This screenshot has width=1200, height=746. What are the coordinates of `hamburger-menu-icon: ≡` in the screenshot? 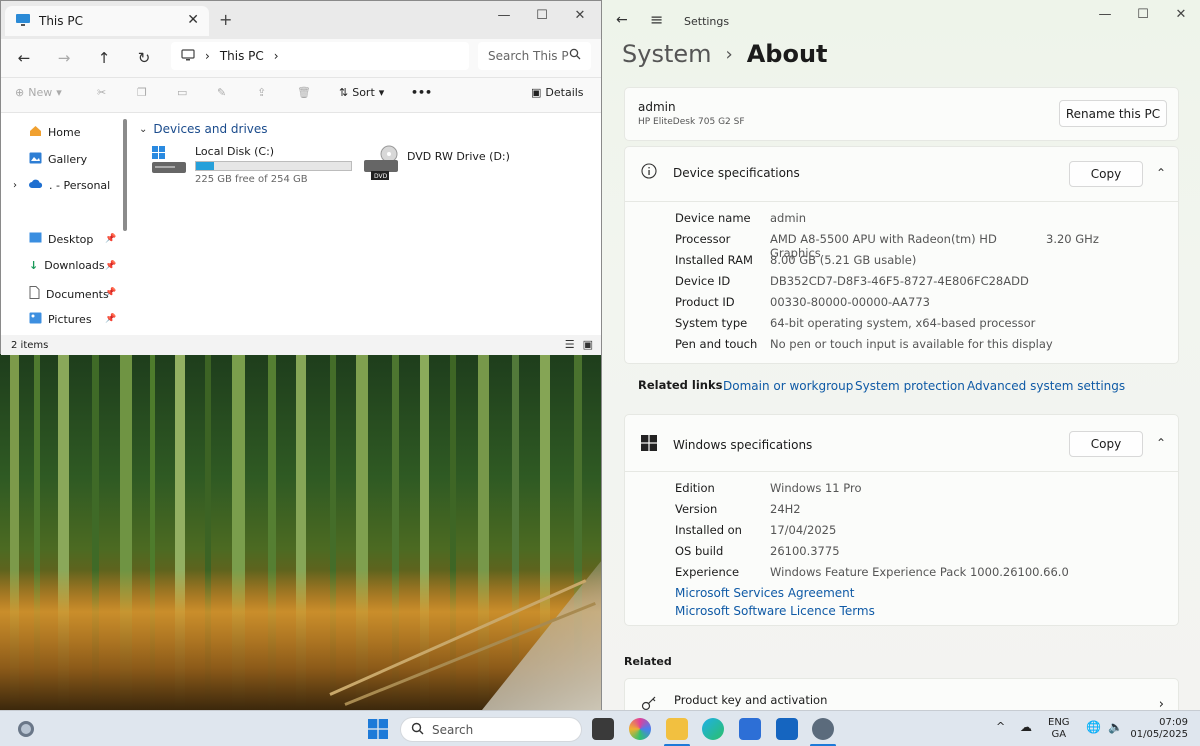 It's located at (656, 19).